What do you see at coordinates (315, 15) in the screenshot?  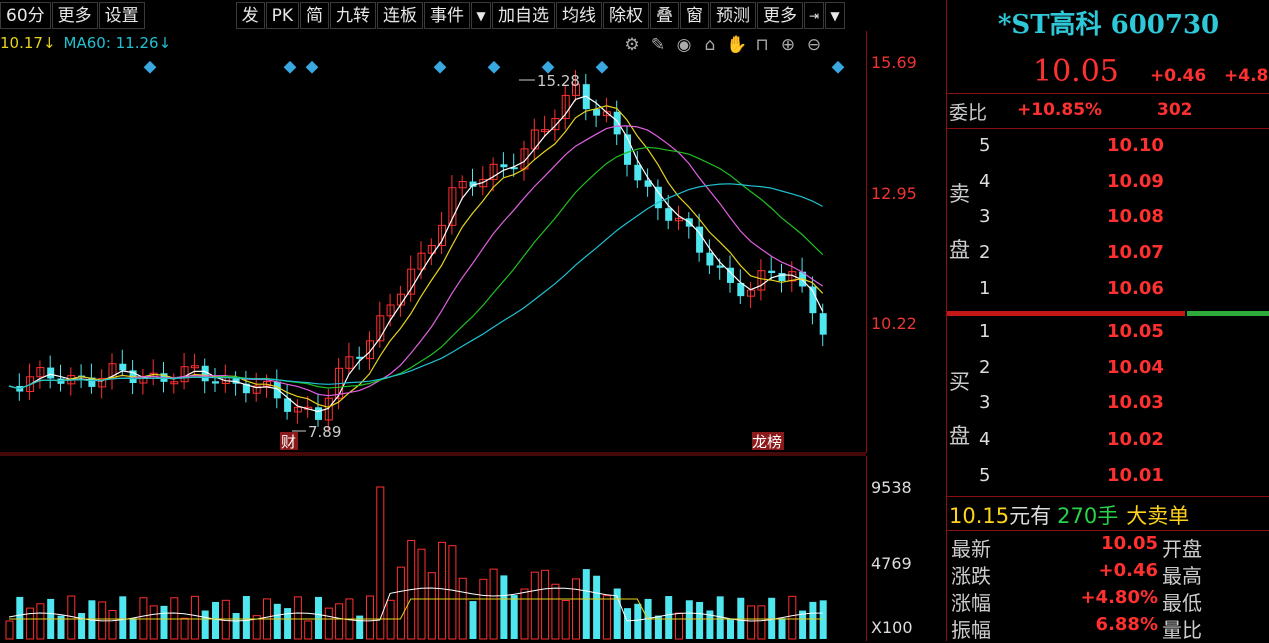 I see `simple-button: 简` at bounding box center [315, 15].